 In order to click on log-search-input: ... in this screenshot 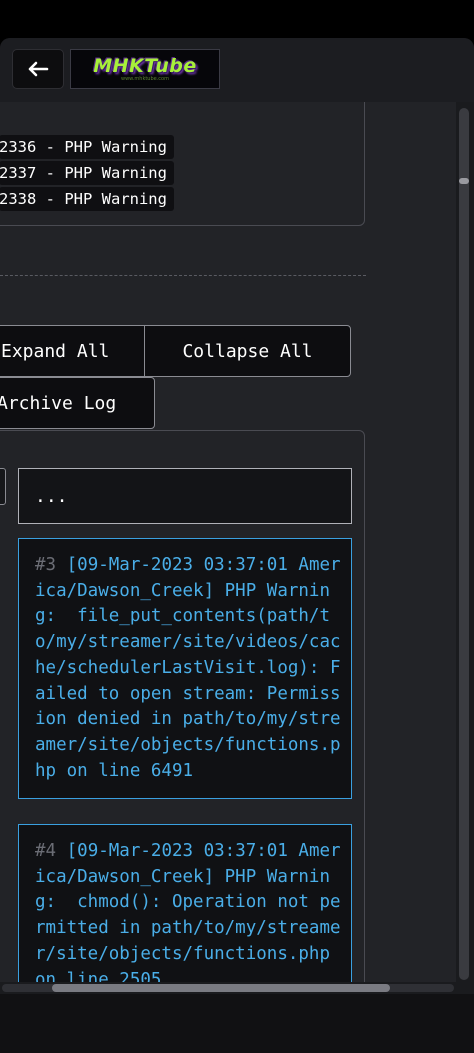, I will do `click(185, 496)`.